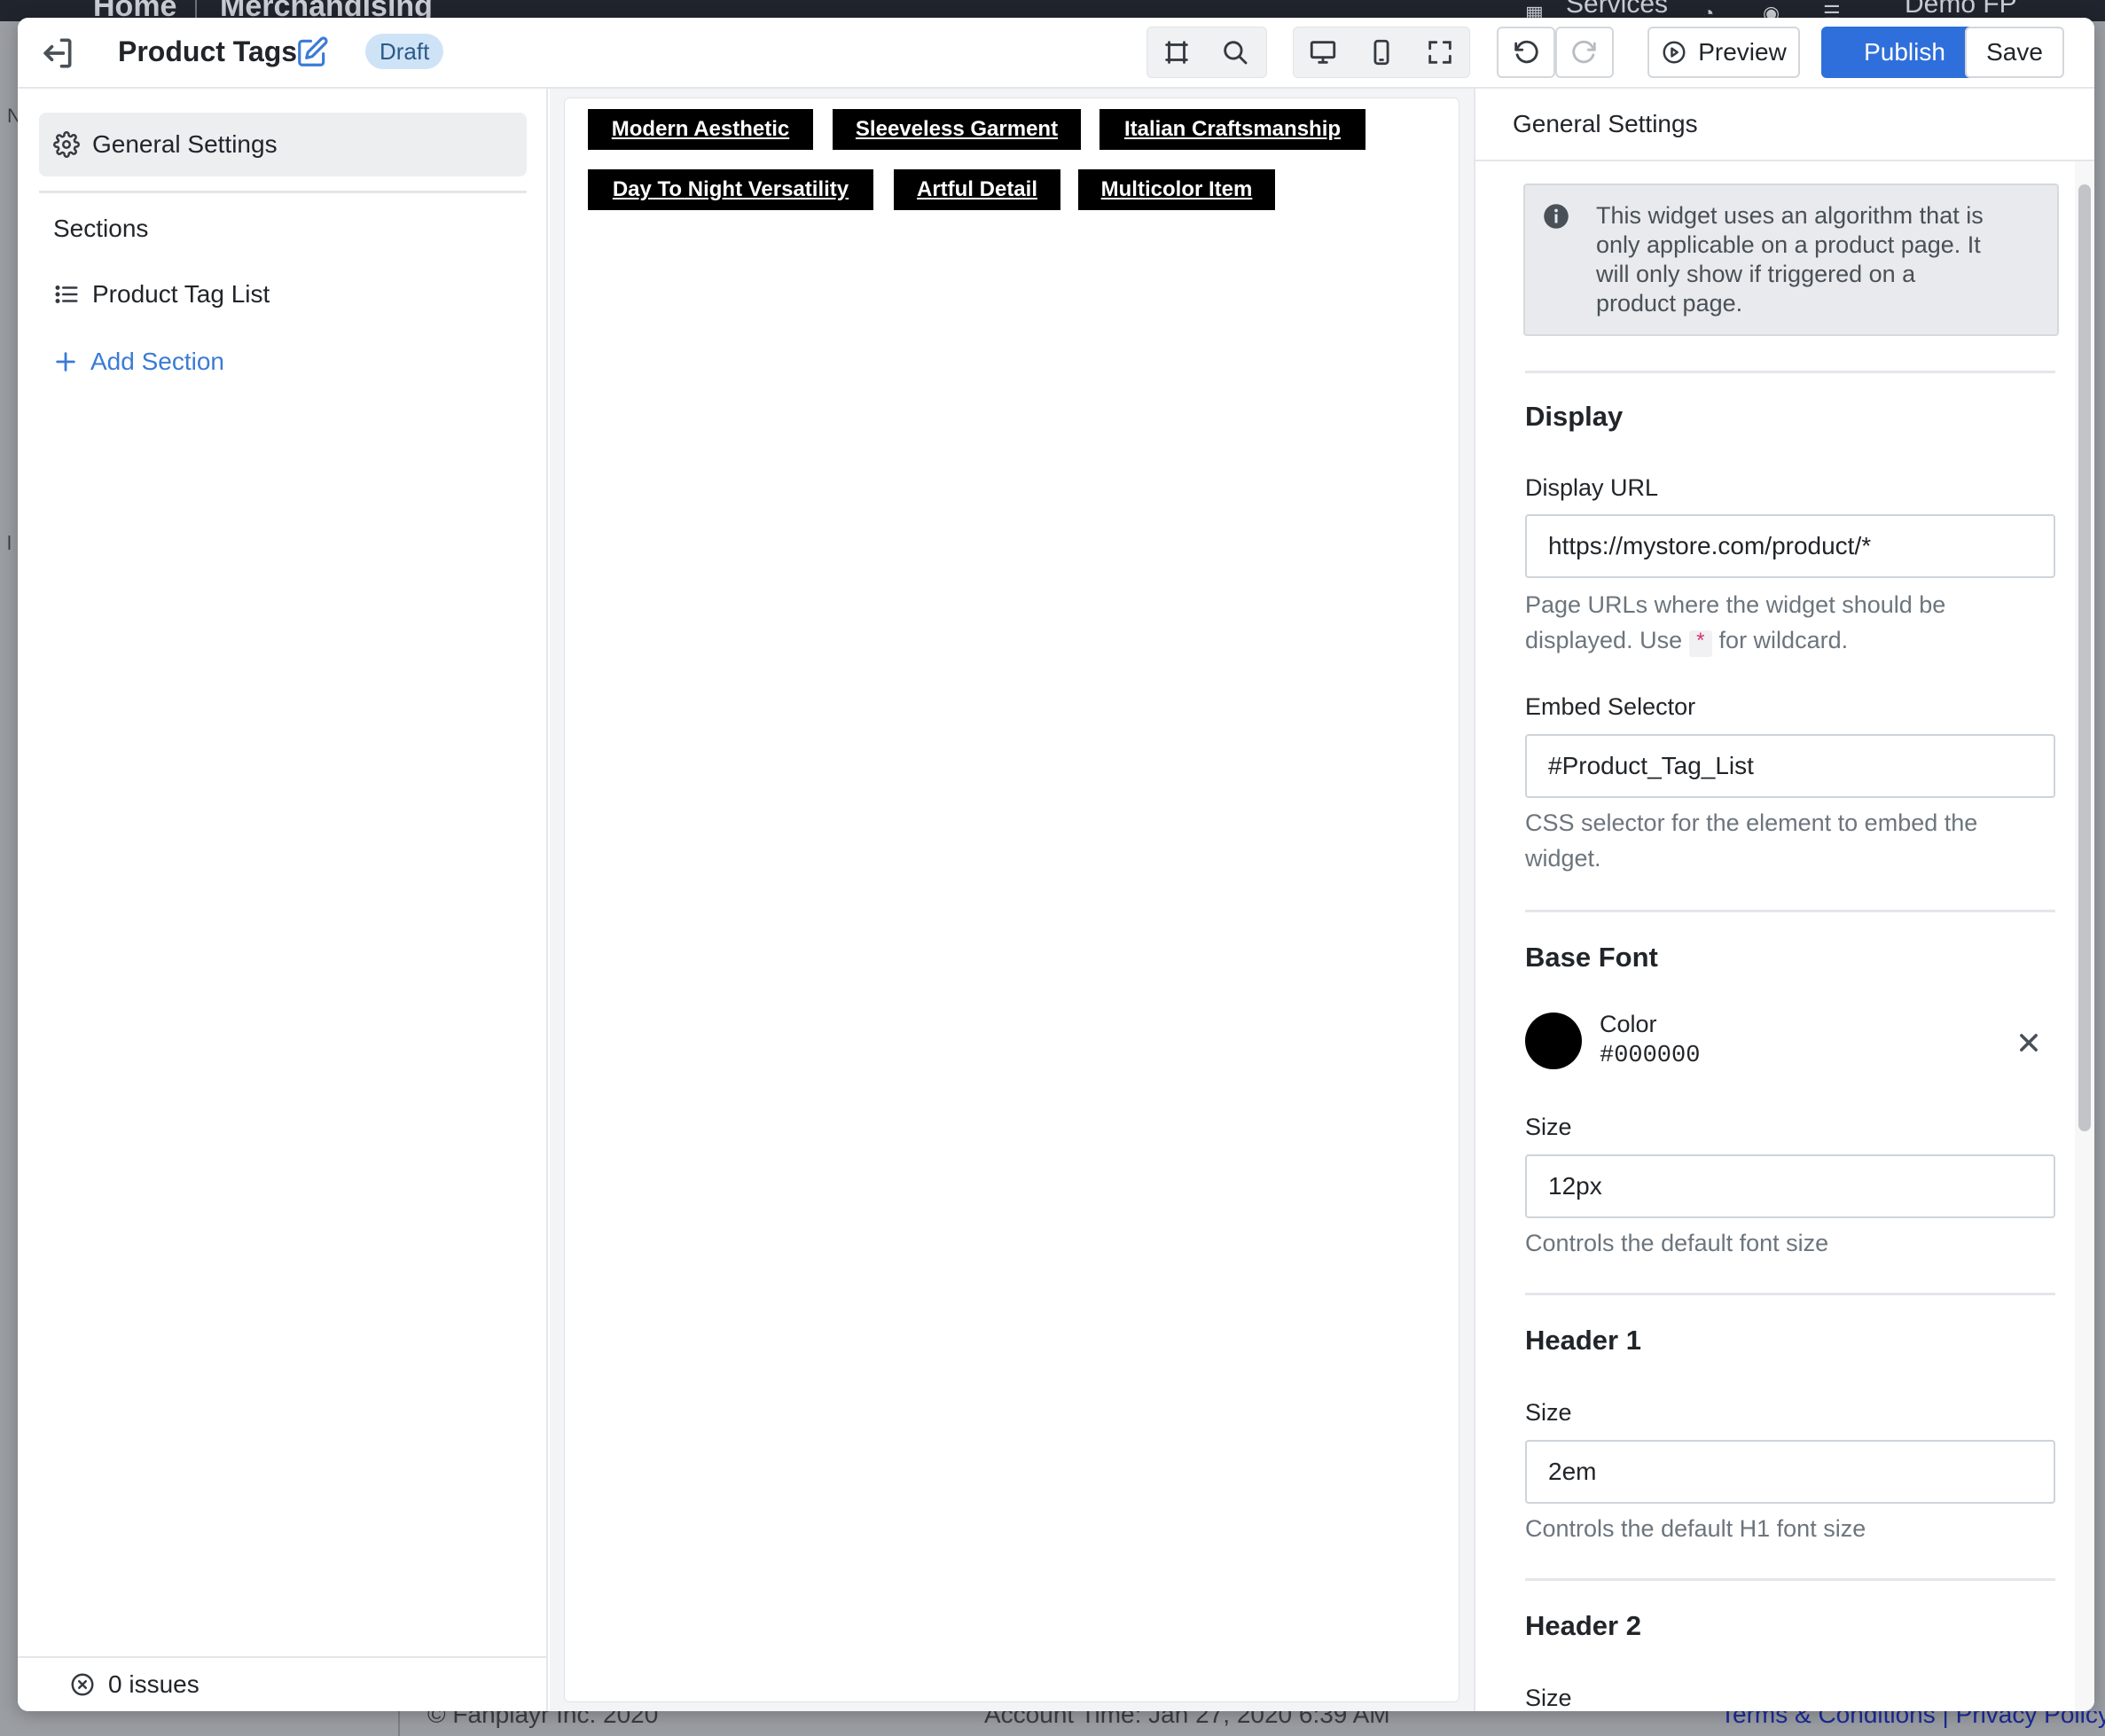 The image size is (2105, 1736). What do you see at coordinates (1913, 1719) in the screenshot?
I see `bg-footer-links: Terms & Conditions | Privacy Policy` at bounding box center [1913, 1719].